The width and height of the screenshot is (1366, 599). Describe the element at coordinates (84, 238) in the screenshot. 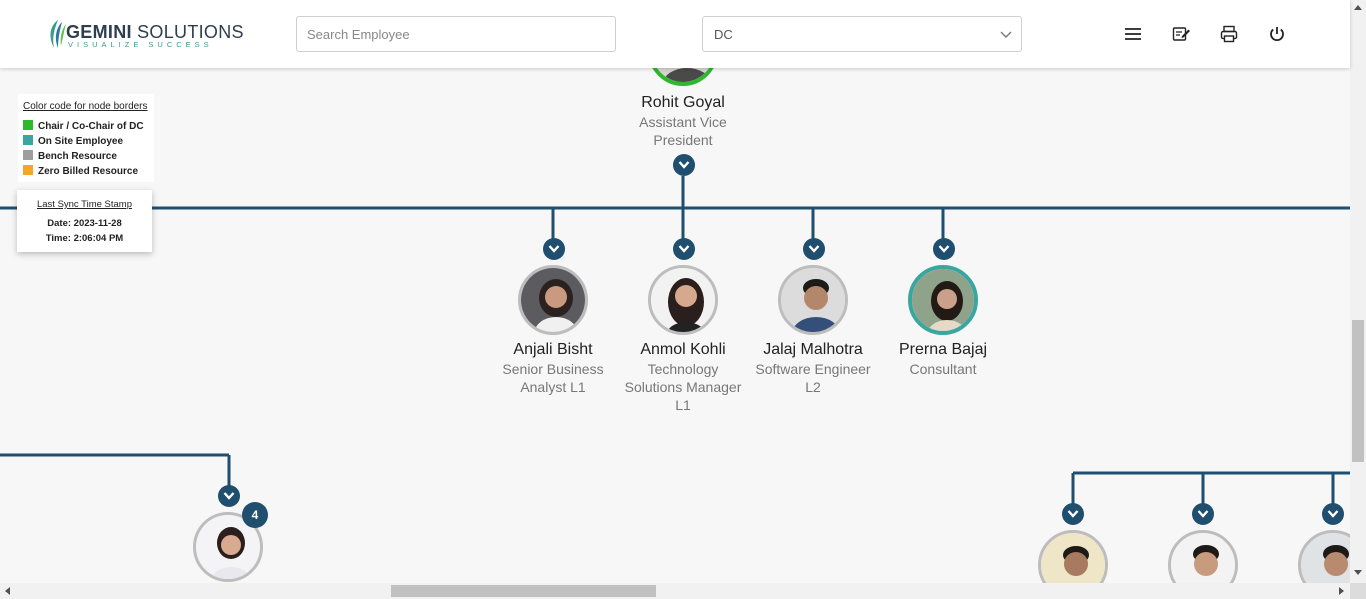

I see `sync-time: Time: 2:06:04 PM` at that location.